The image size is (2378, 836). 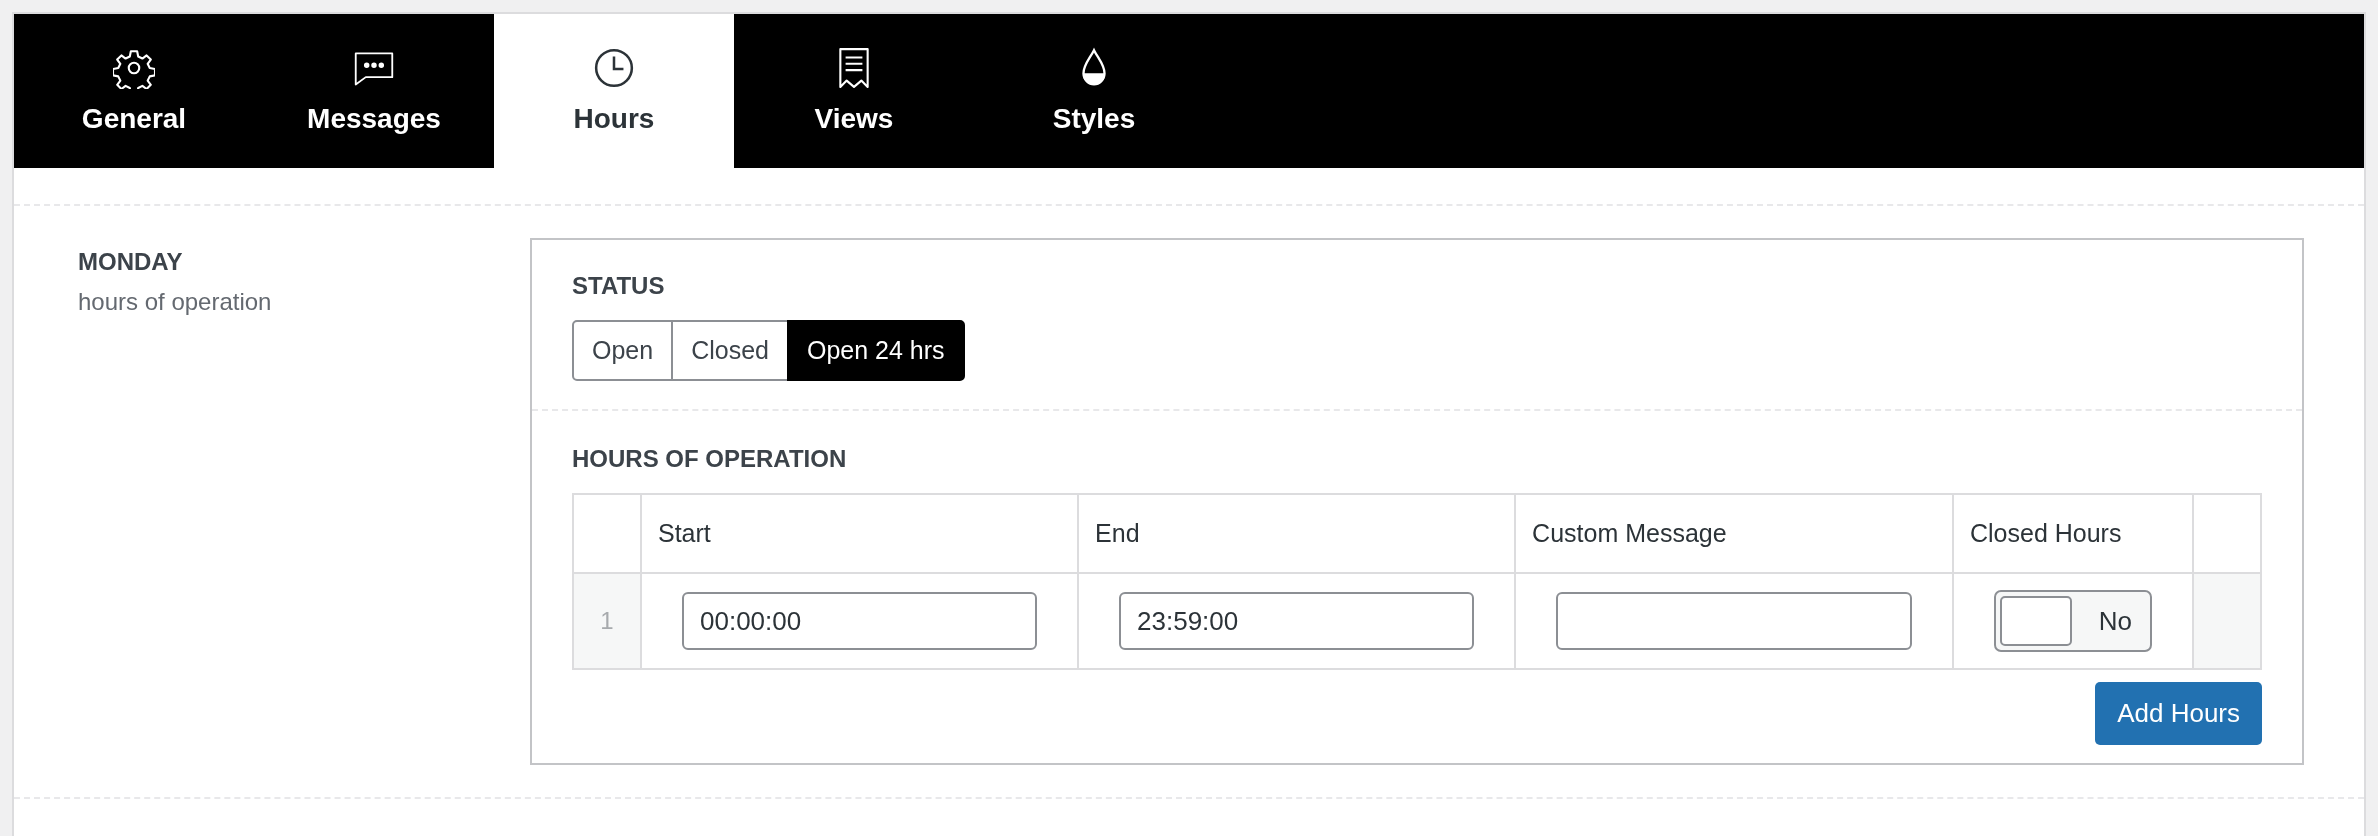 I want to click on day-title: MONDAY, so click(x=131, y=262).